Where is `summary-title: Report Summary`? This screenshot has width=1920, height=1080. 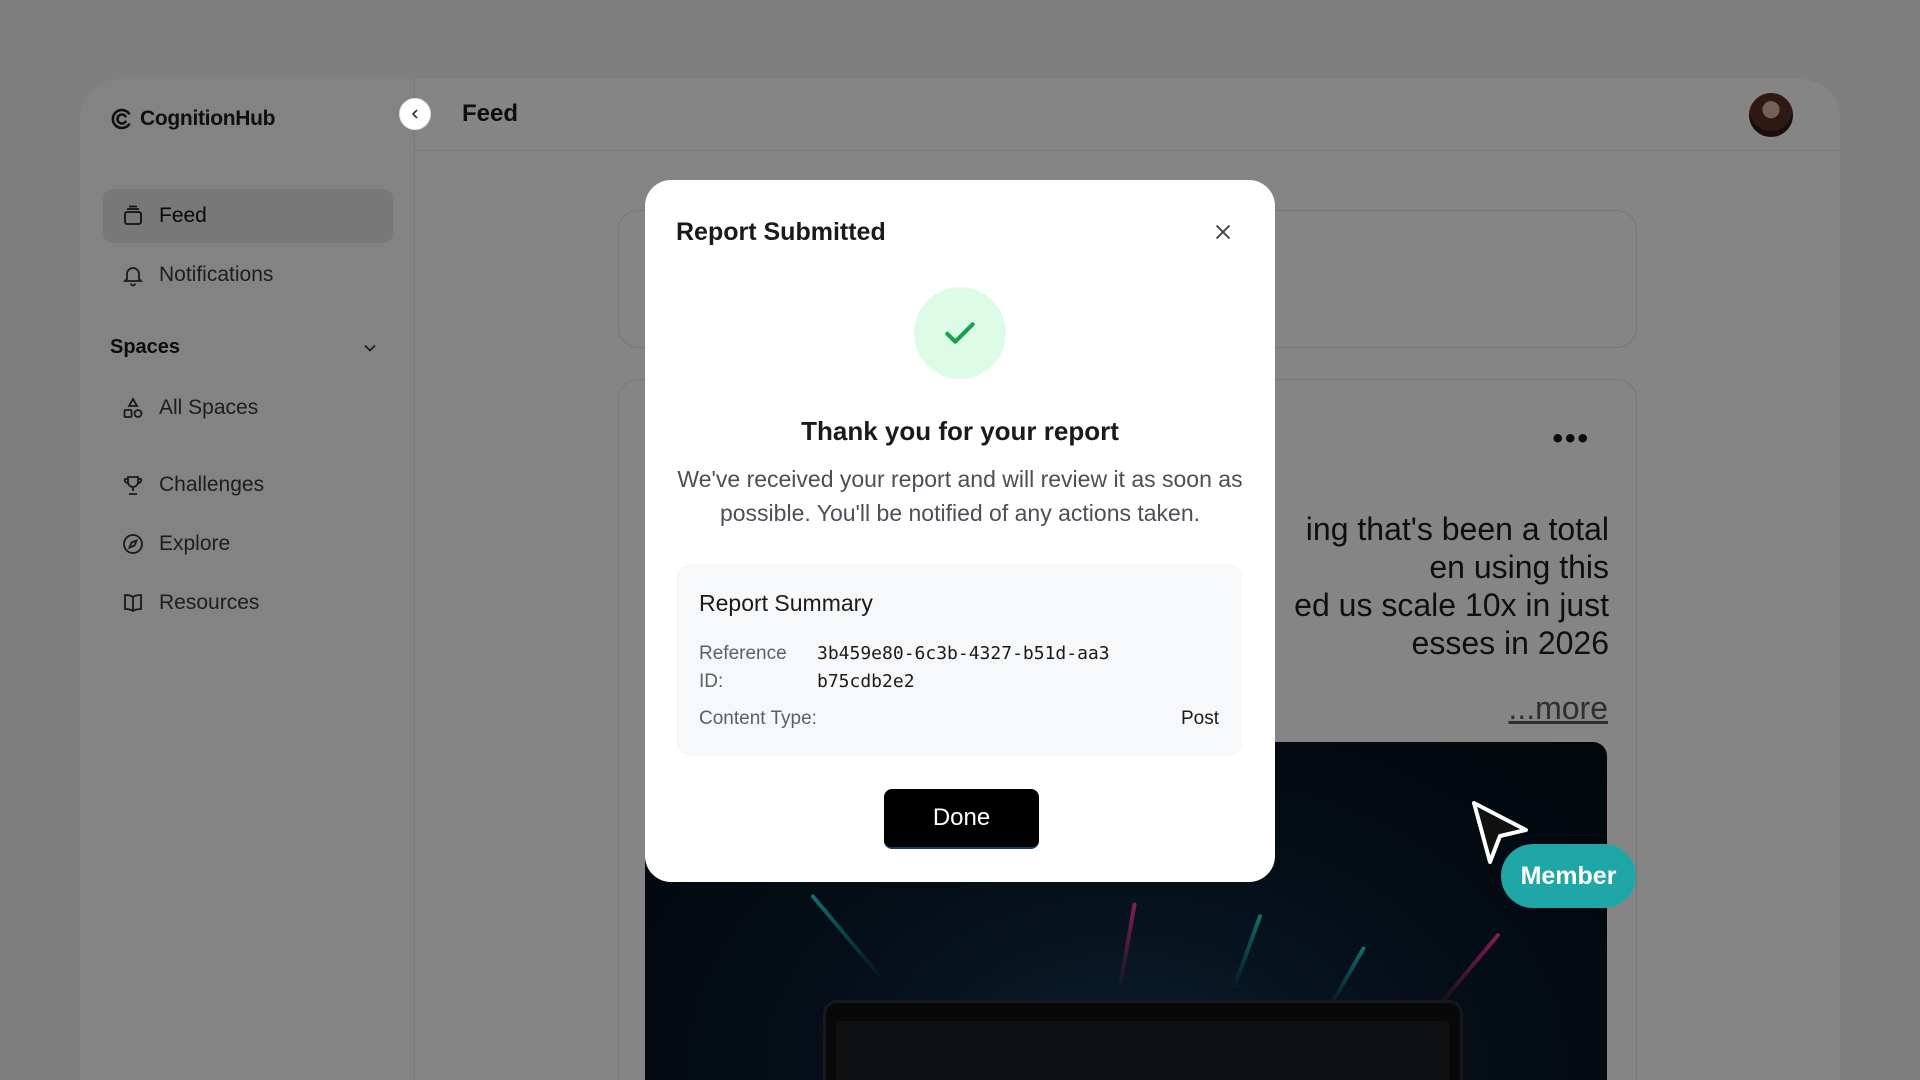
summary-title: Report Summary is located at coordinates (786, 603).